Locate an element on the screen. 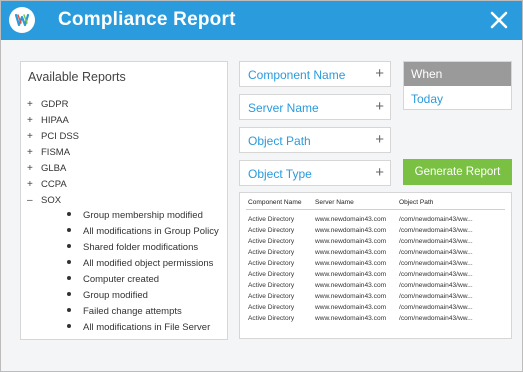 The image size is (523, 372). report-label: SOX is located at coordinates (51, 200).